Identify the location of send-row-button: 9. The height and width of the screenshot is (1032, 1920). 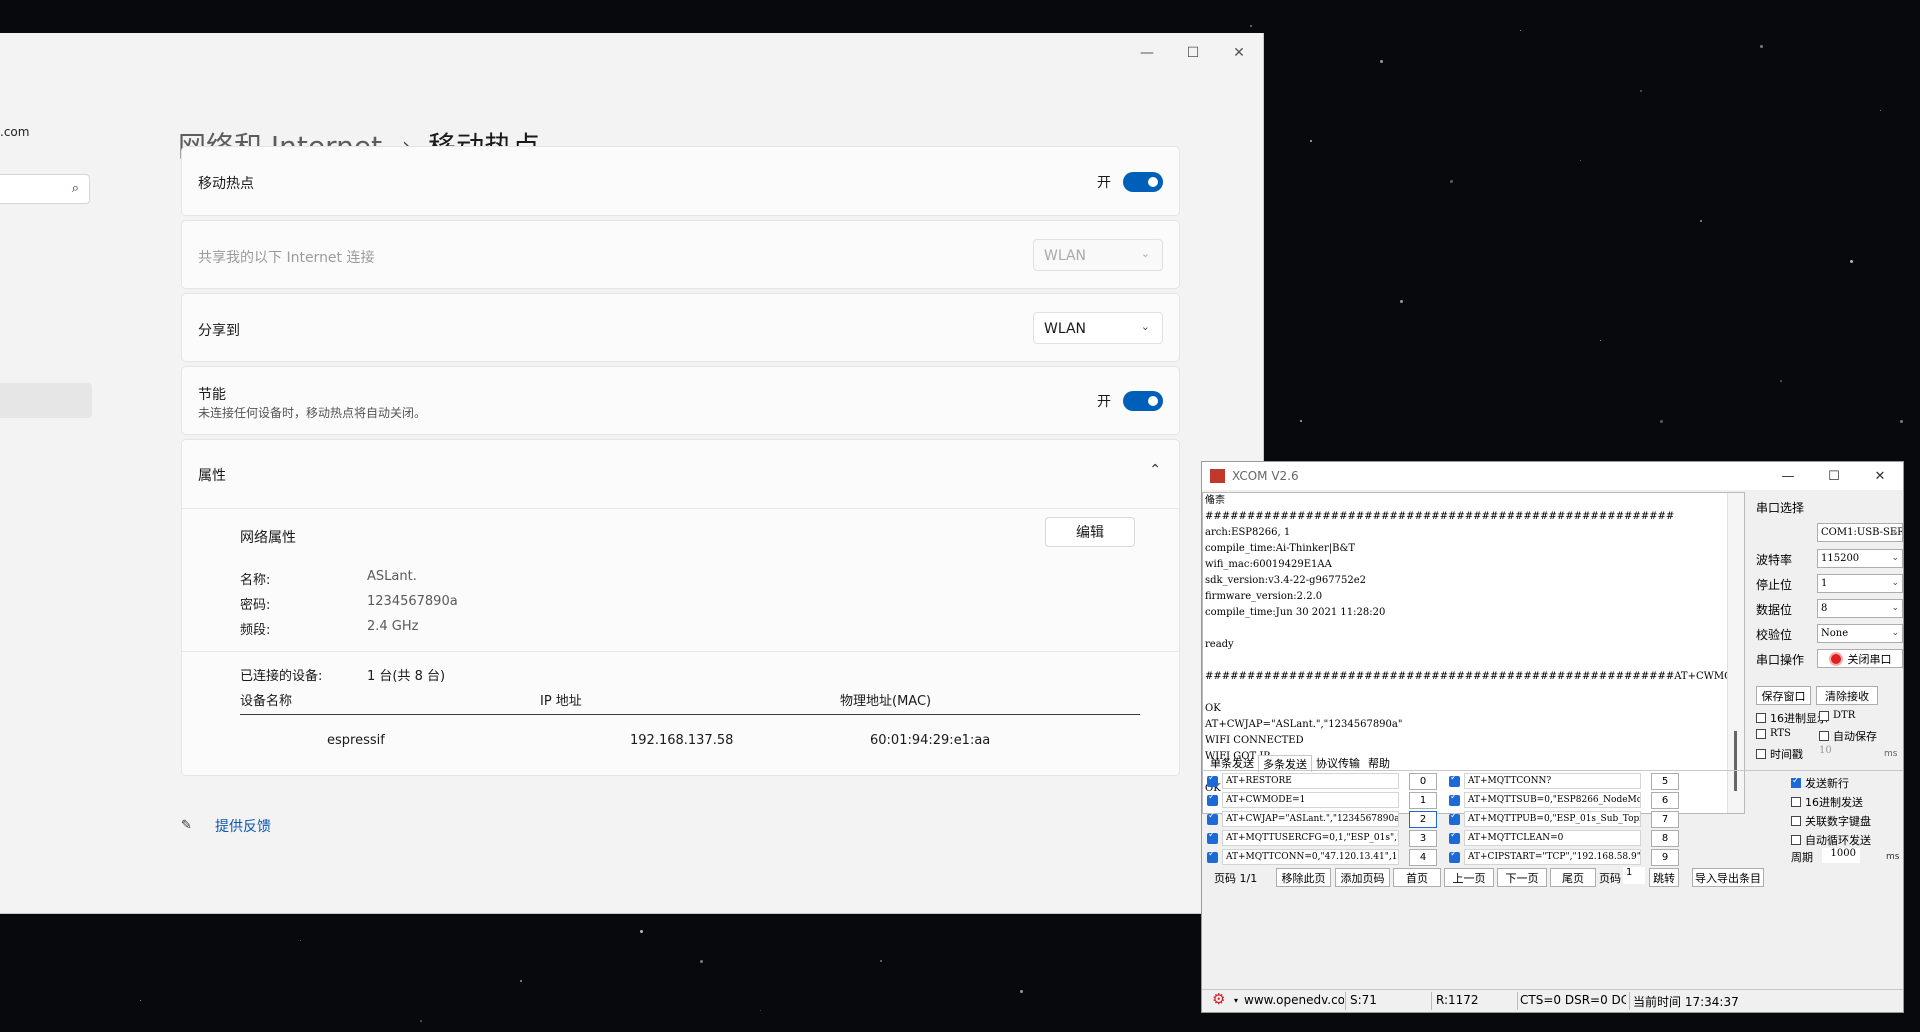
(1665, 857).